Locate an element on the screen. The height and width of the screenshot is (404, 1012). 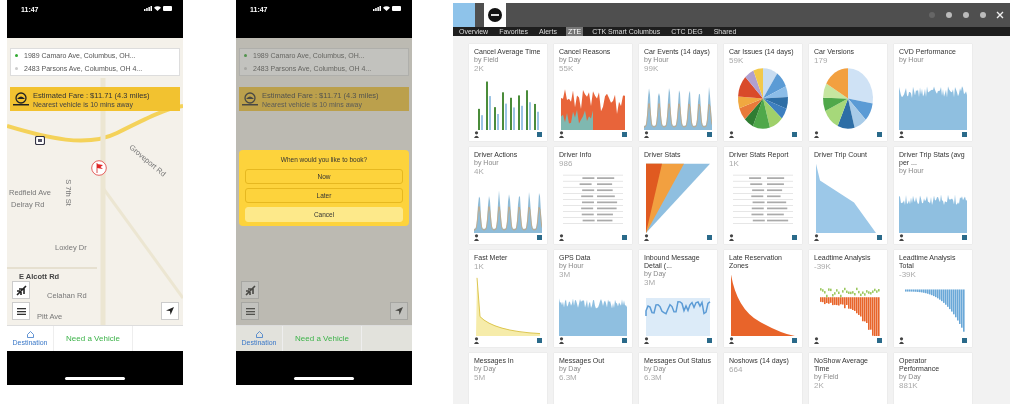
highway-shield-icon is located at coordinates (40, 140).